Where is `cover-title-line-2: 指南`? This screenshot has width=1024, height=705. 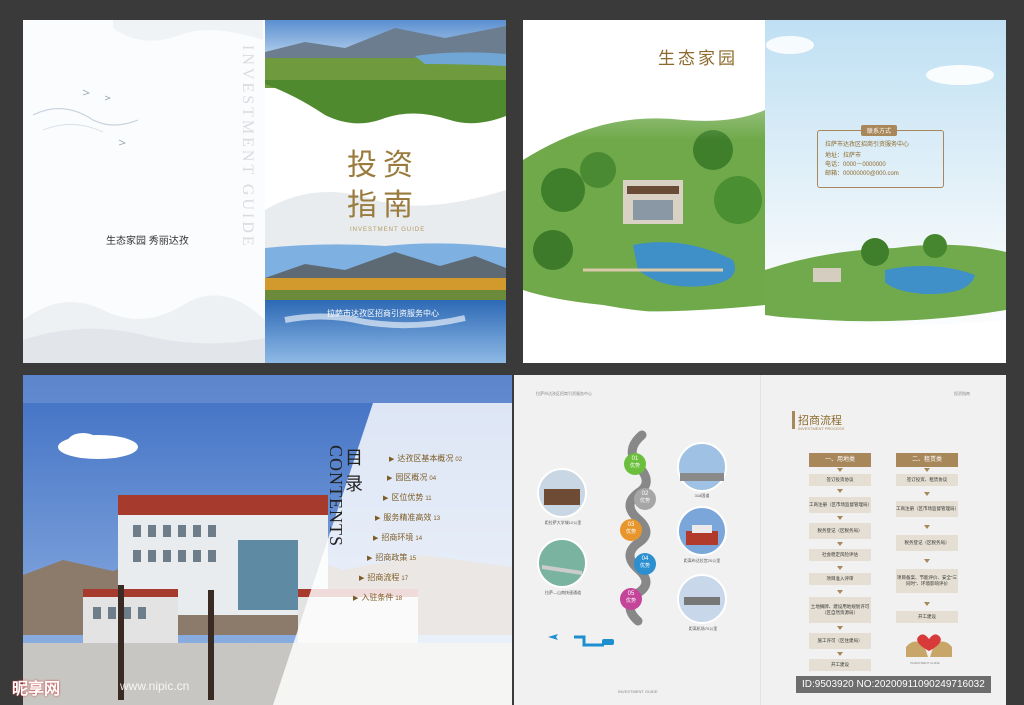 cover-title-line-2: 指南 is located at coordinates (383, 205).